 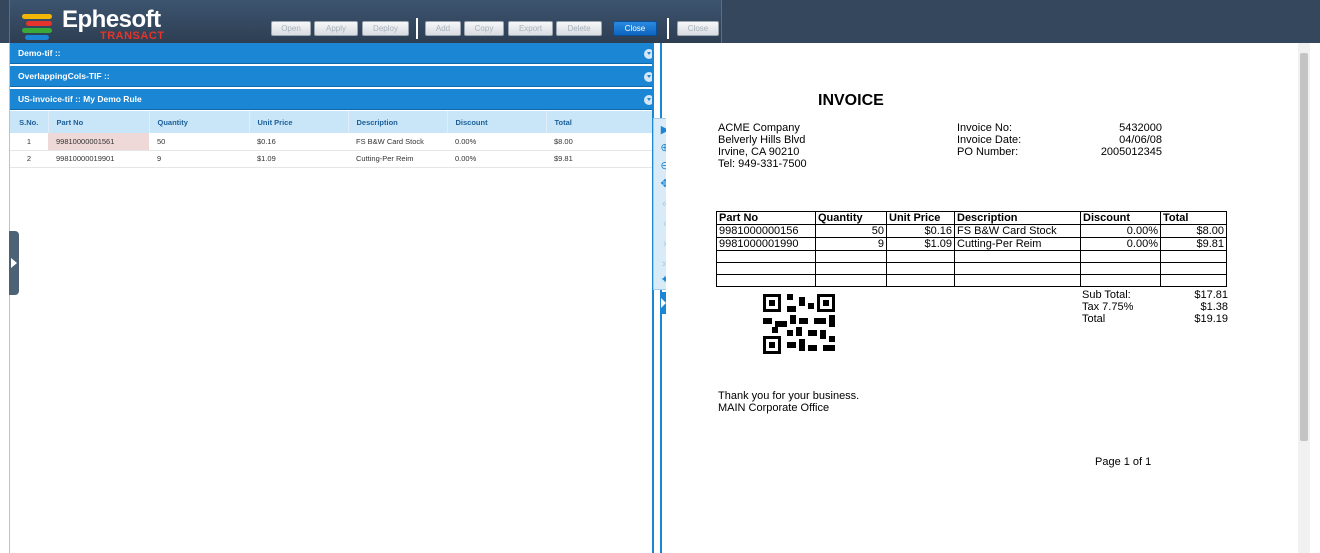 I want to click on totals-label: Tax 7.75%, so click(x=1108, y=307).